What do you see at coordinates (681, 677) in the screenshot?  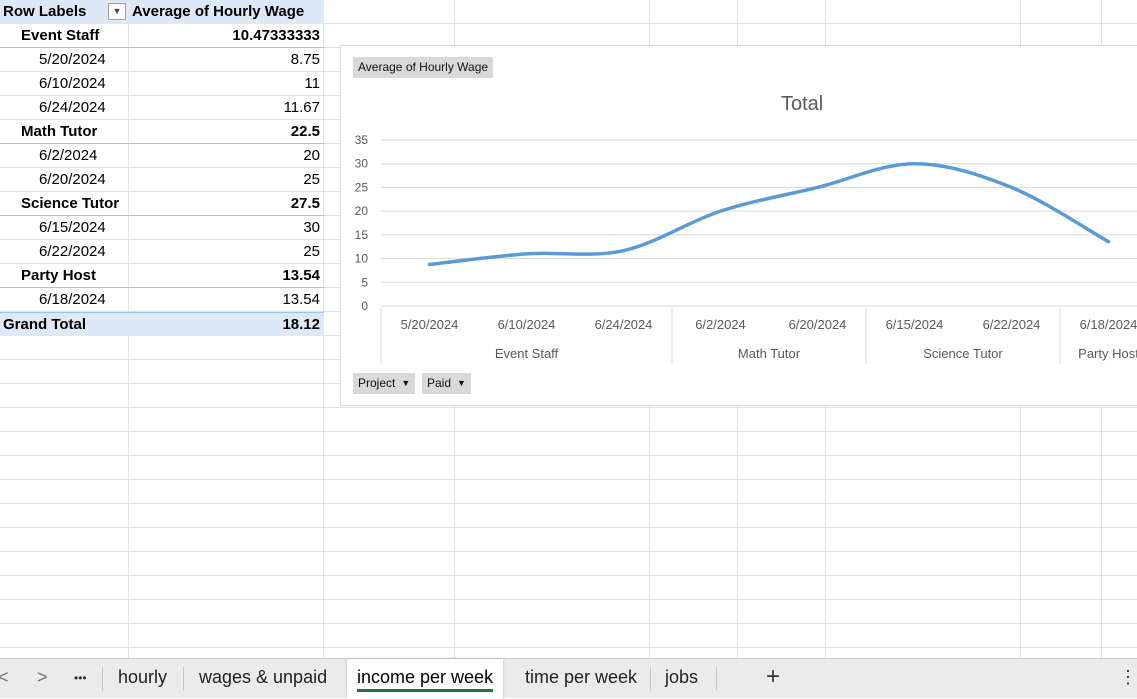 I see `tab-jobs: jobs` at bounding box center [681, 677].